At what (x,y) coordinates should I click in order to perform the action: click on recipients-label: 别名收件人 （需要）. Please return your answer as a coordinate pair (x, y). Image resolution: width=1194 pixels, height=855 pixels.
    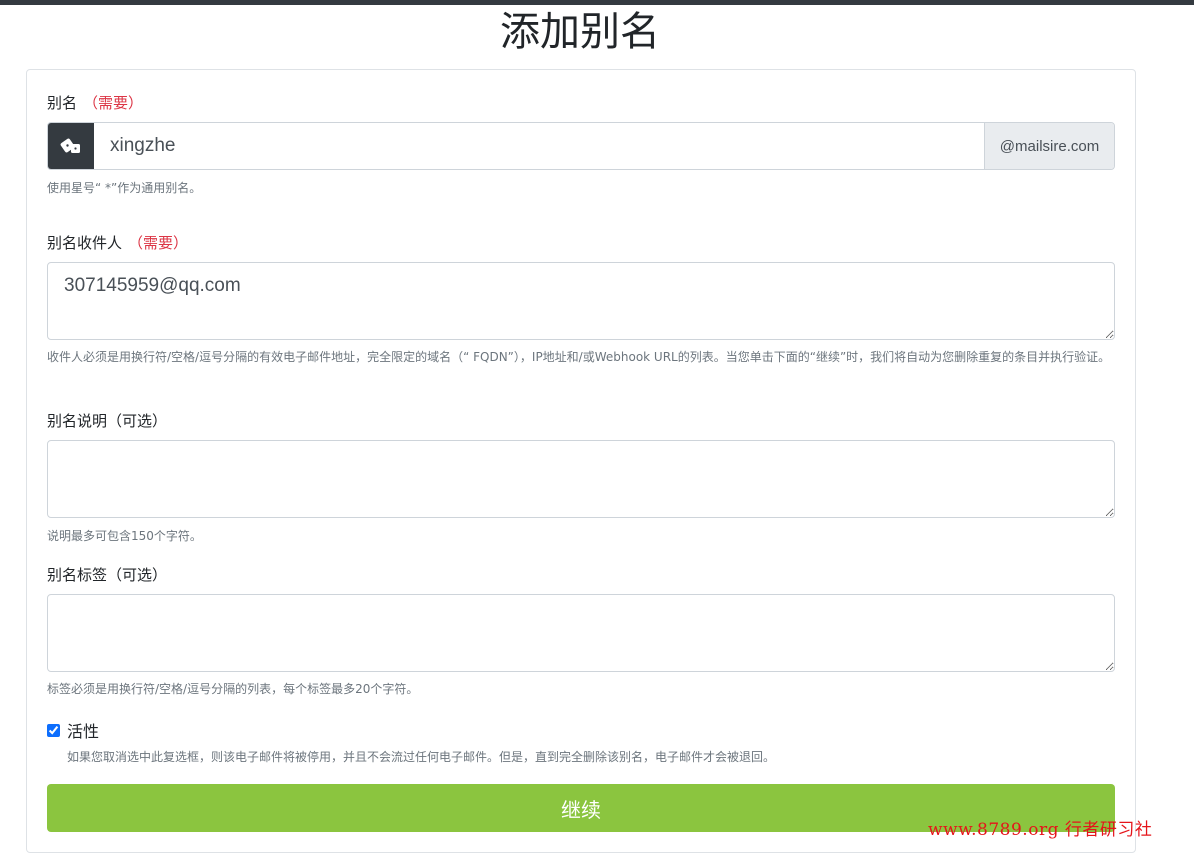
    Looking at the image, I should click on (117, 243).